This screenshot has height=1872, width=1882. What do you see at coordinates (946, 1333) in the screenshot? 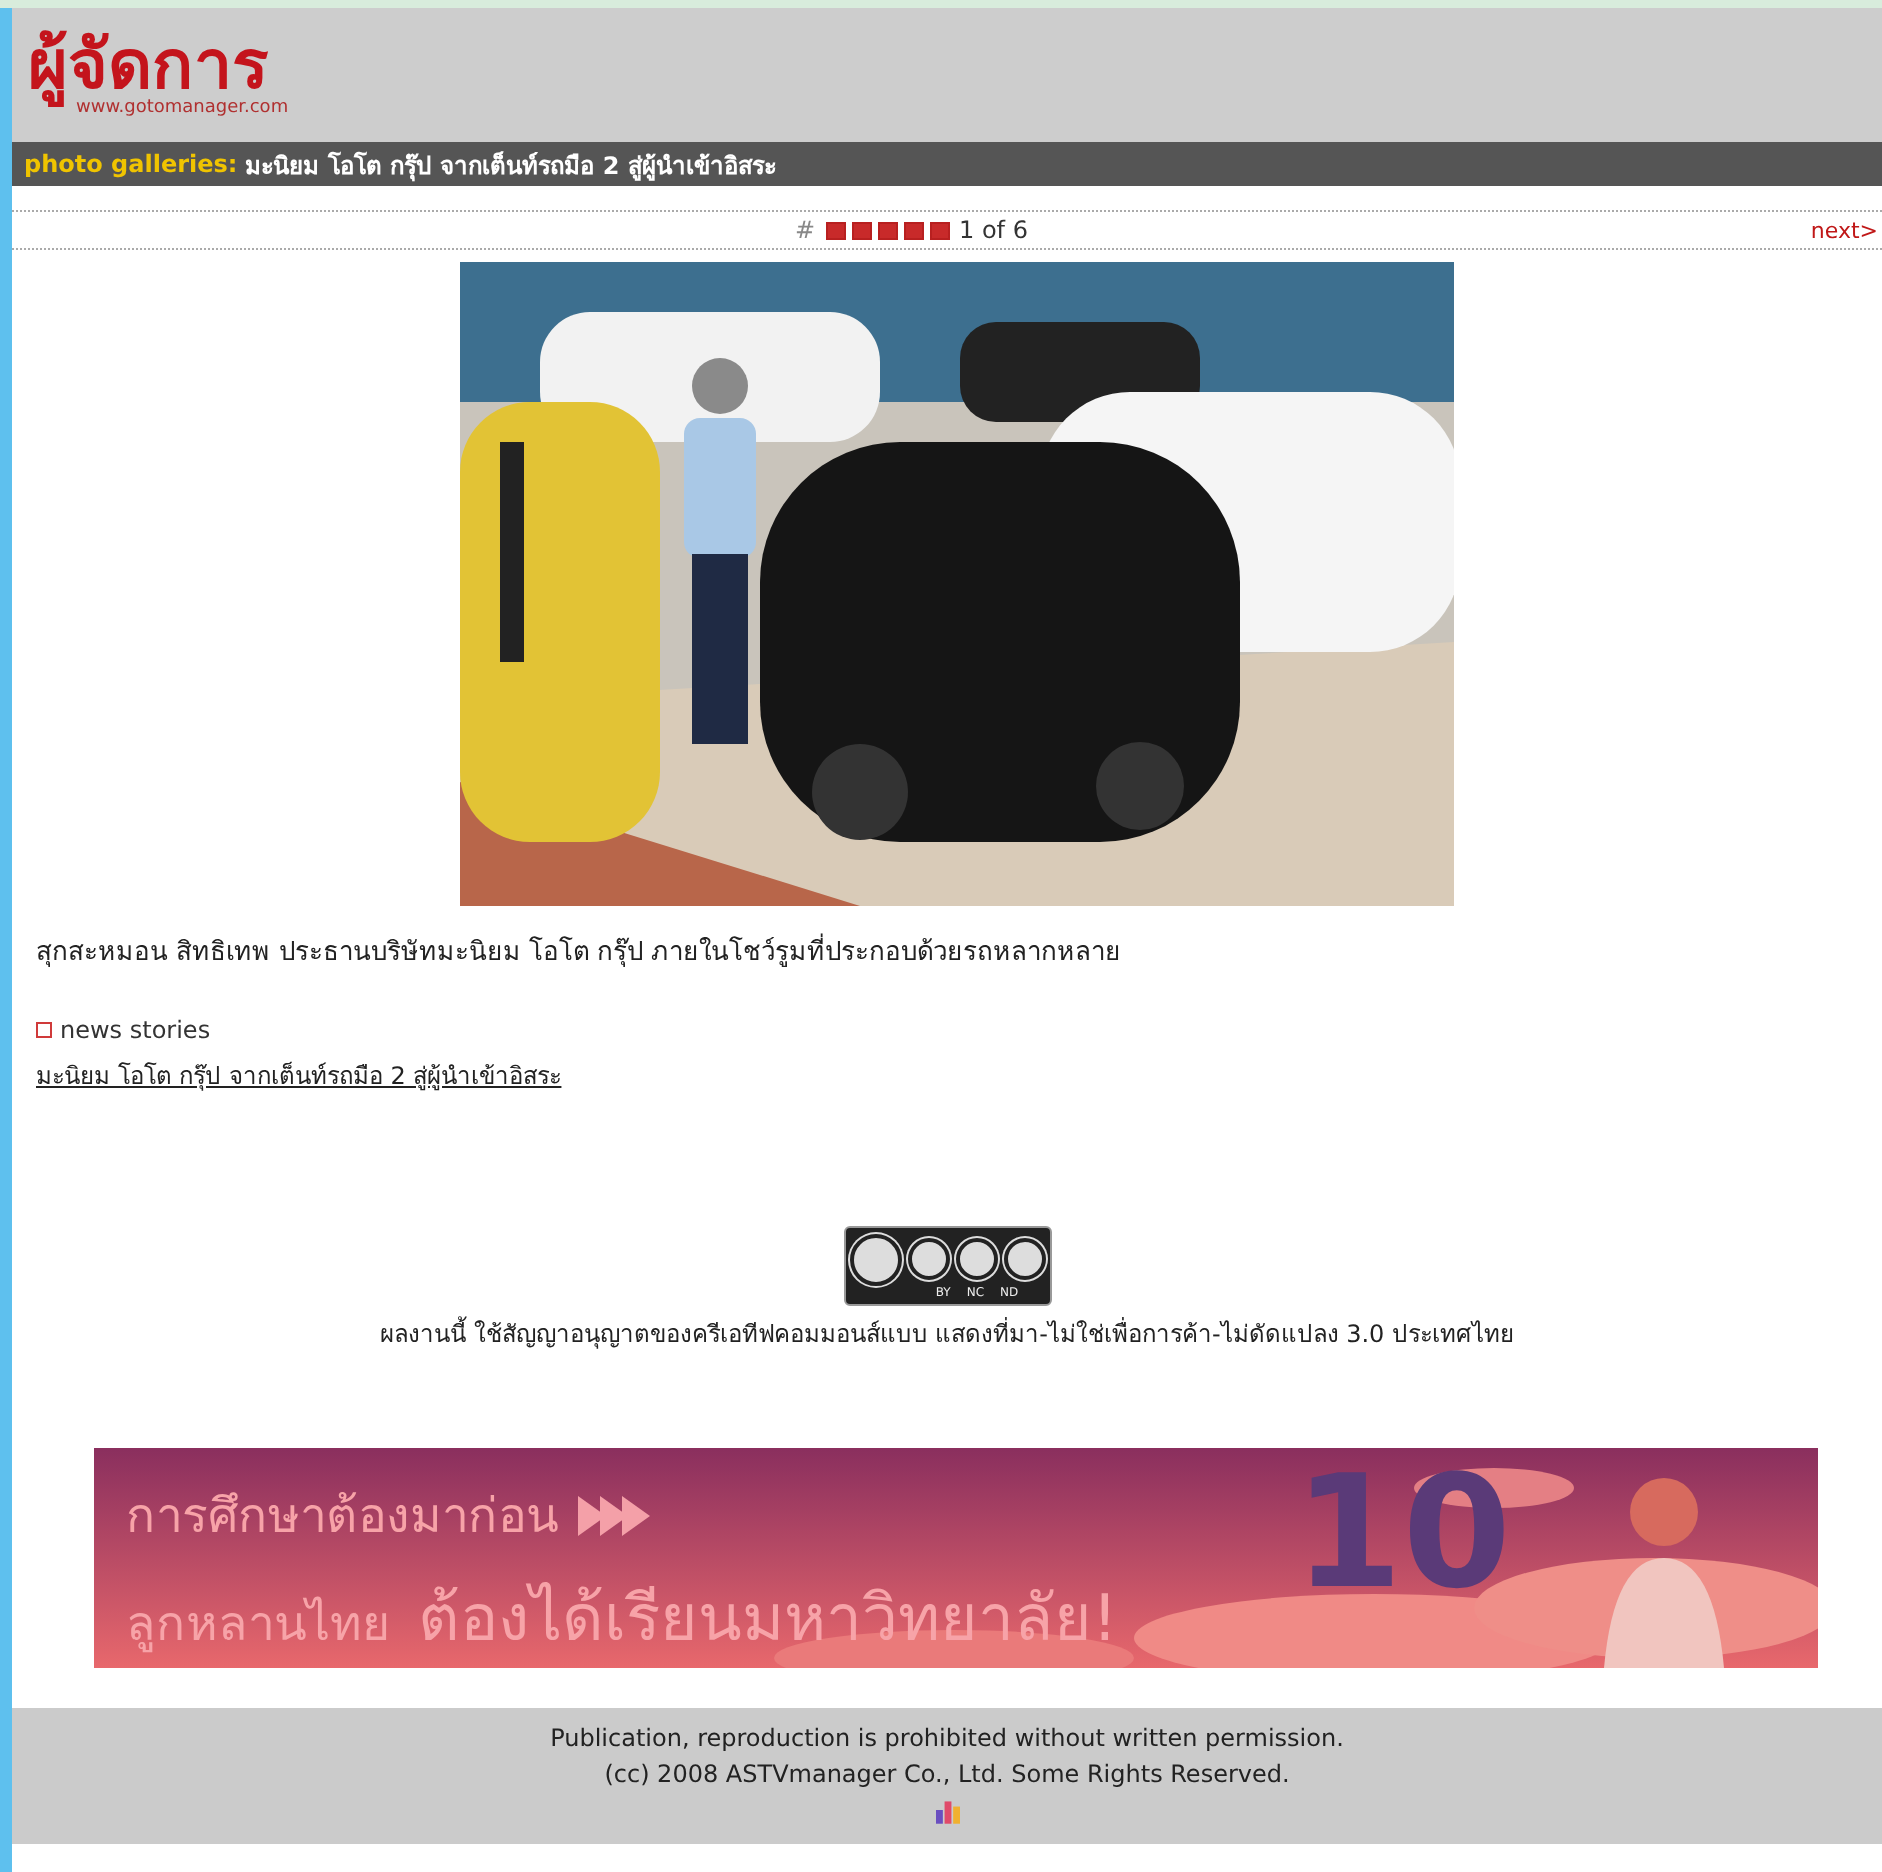
I see `license-text: ผลงานนี้ ใช้สัญญาอนุญาตของครีเอทีฟคอมมอนส์แบบ แสดงที่มา-ไม่ใช่เพื่อการค้า-ไม่ดัดแปลง 3.0 ประเทศไทย` at bounding box center [946, 1333].